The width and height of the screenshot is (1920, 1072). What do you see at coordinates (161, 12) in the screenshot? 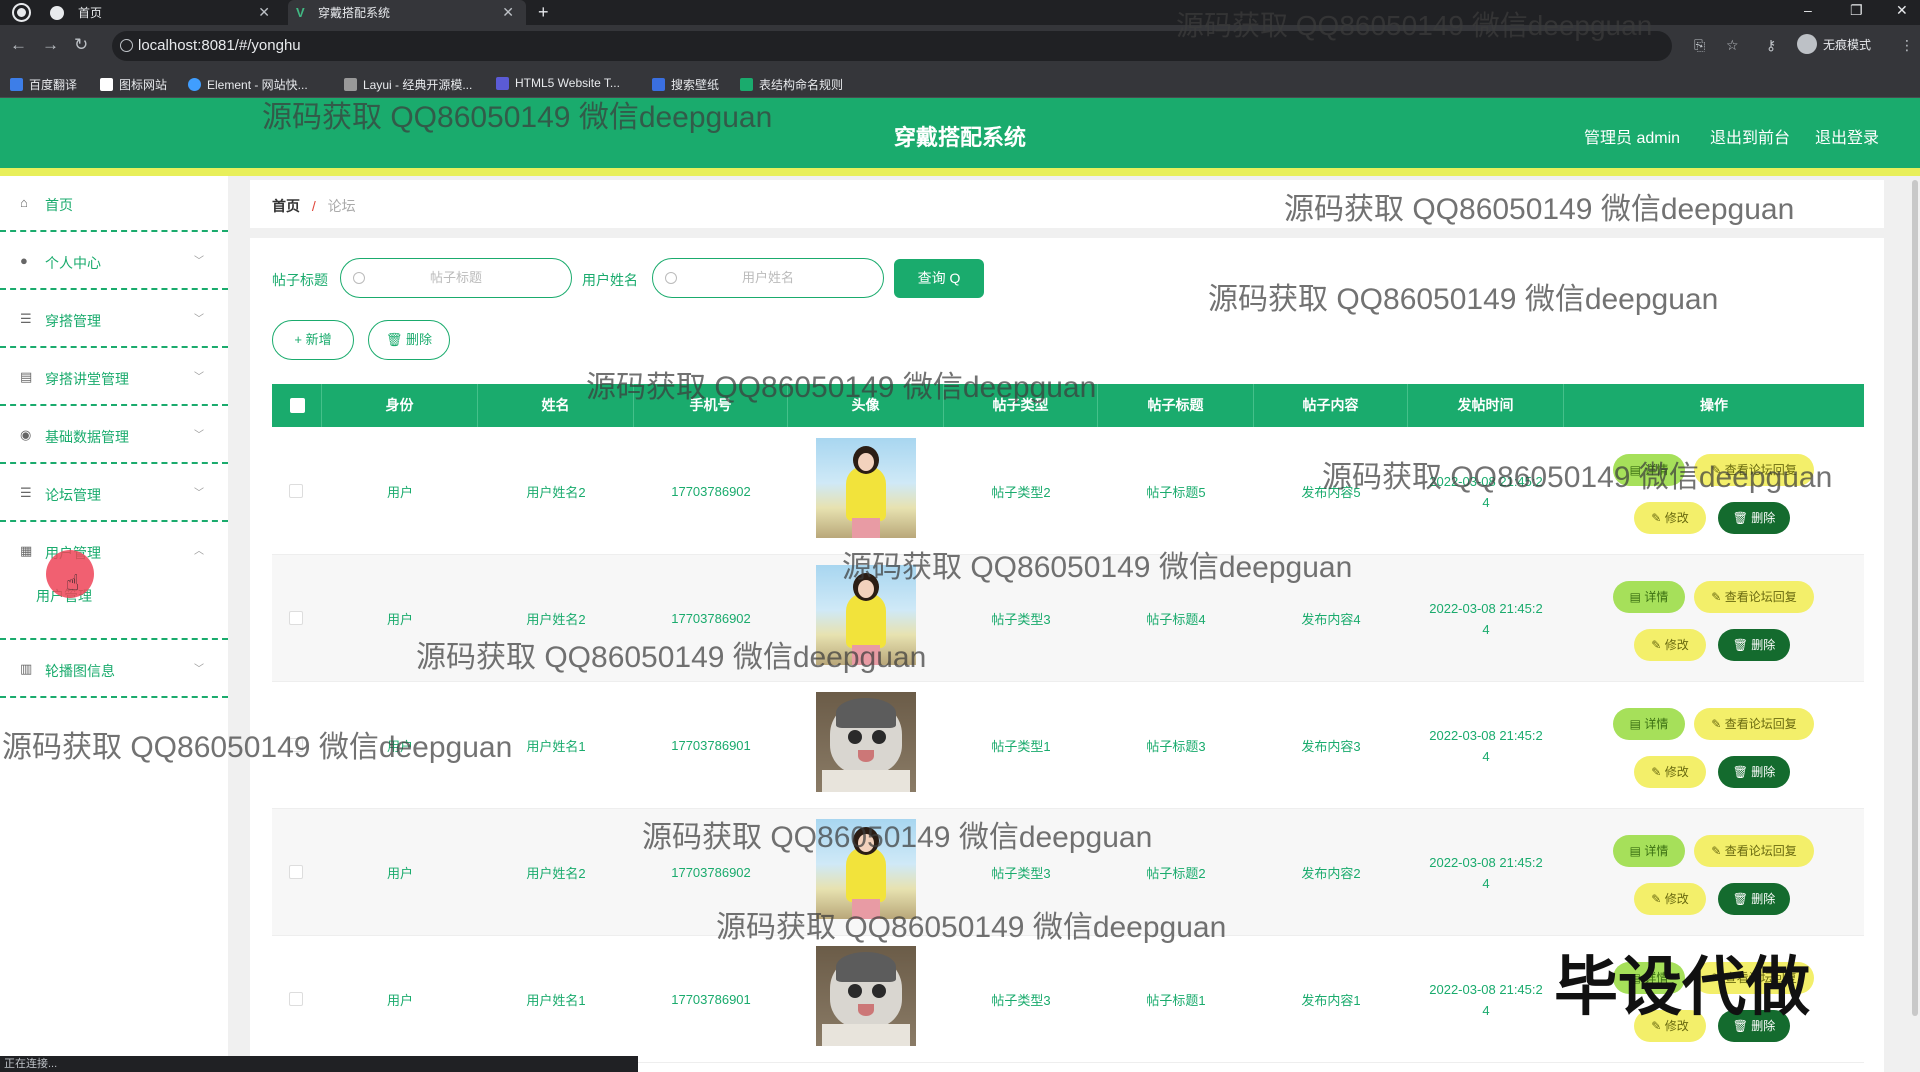
I see `tab-home: 首页 ✕` at bounding box center [161, 12].